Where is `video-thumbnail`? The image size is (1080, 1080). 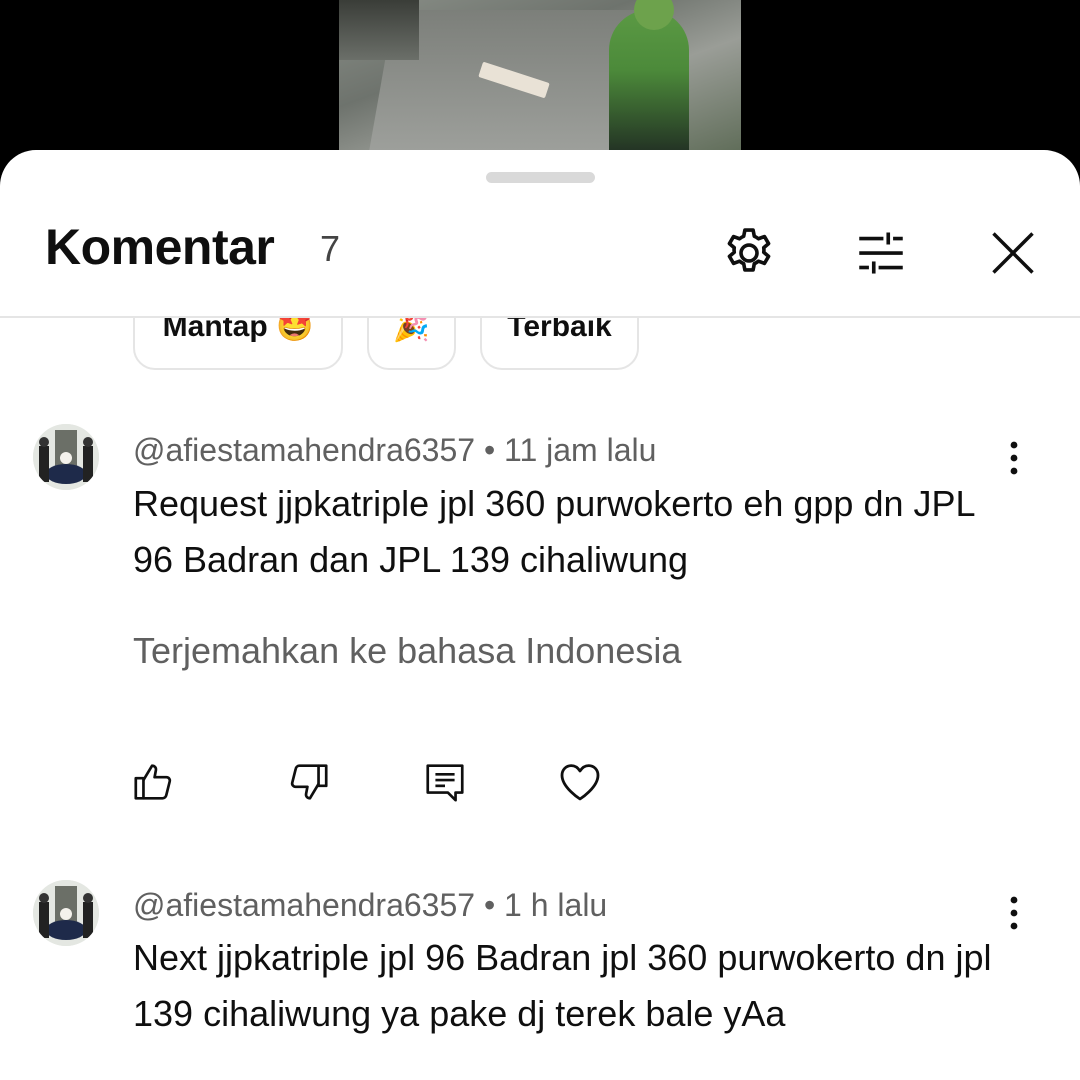 video-thumbnail is located at coordinates (540, 80).